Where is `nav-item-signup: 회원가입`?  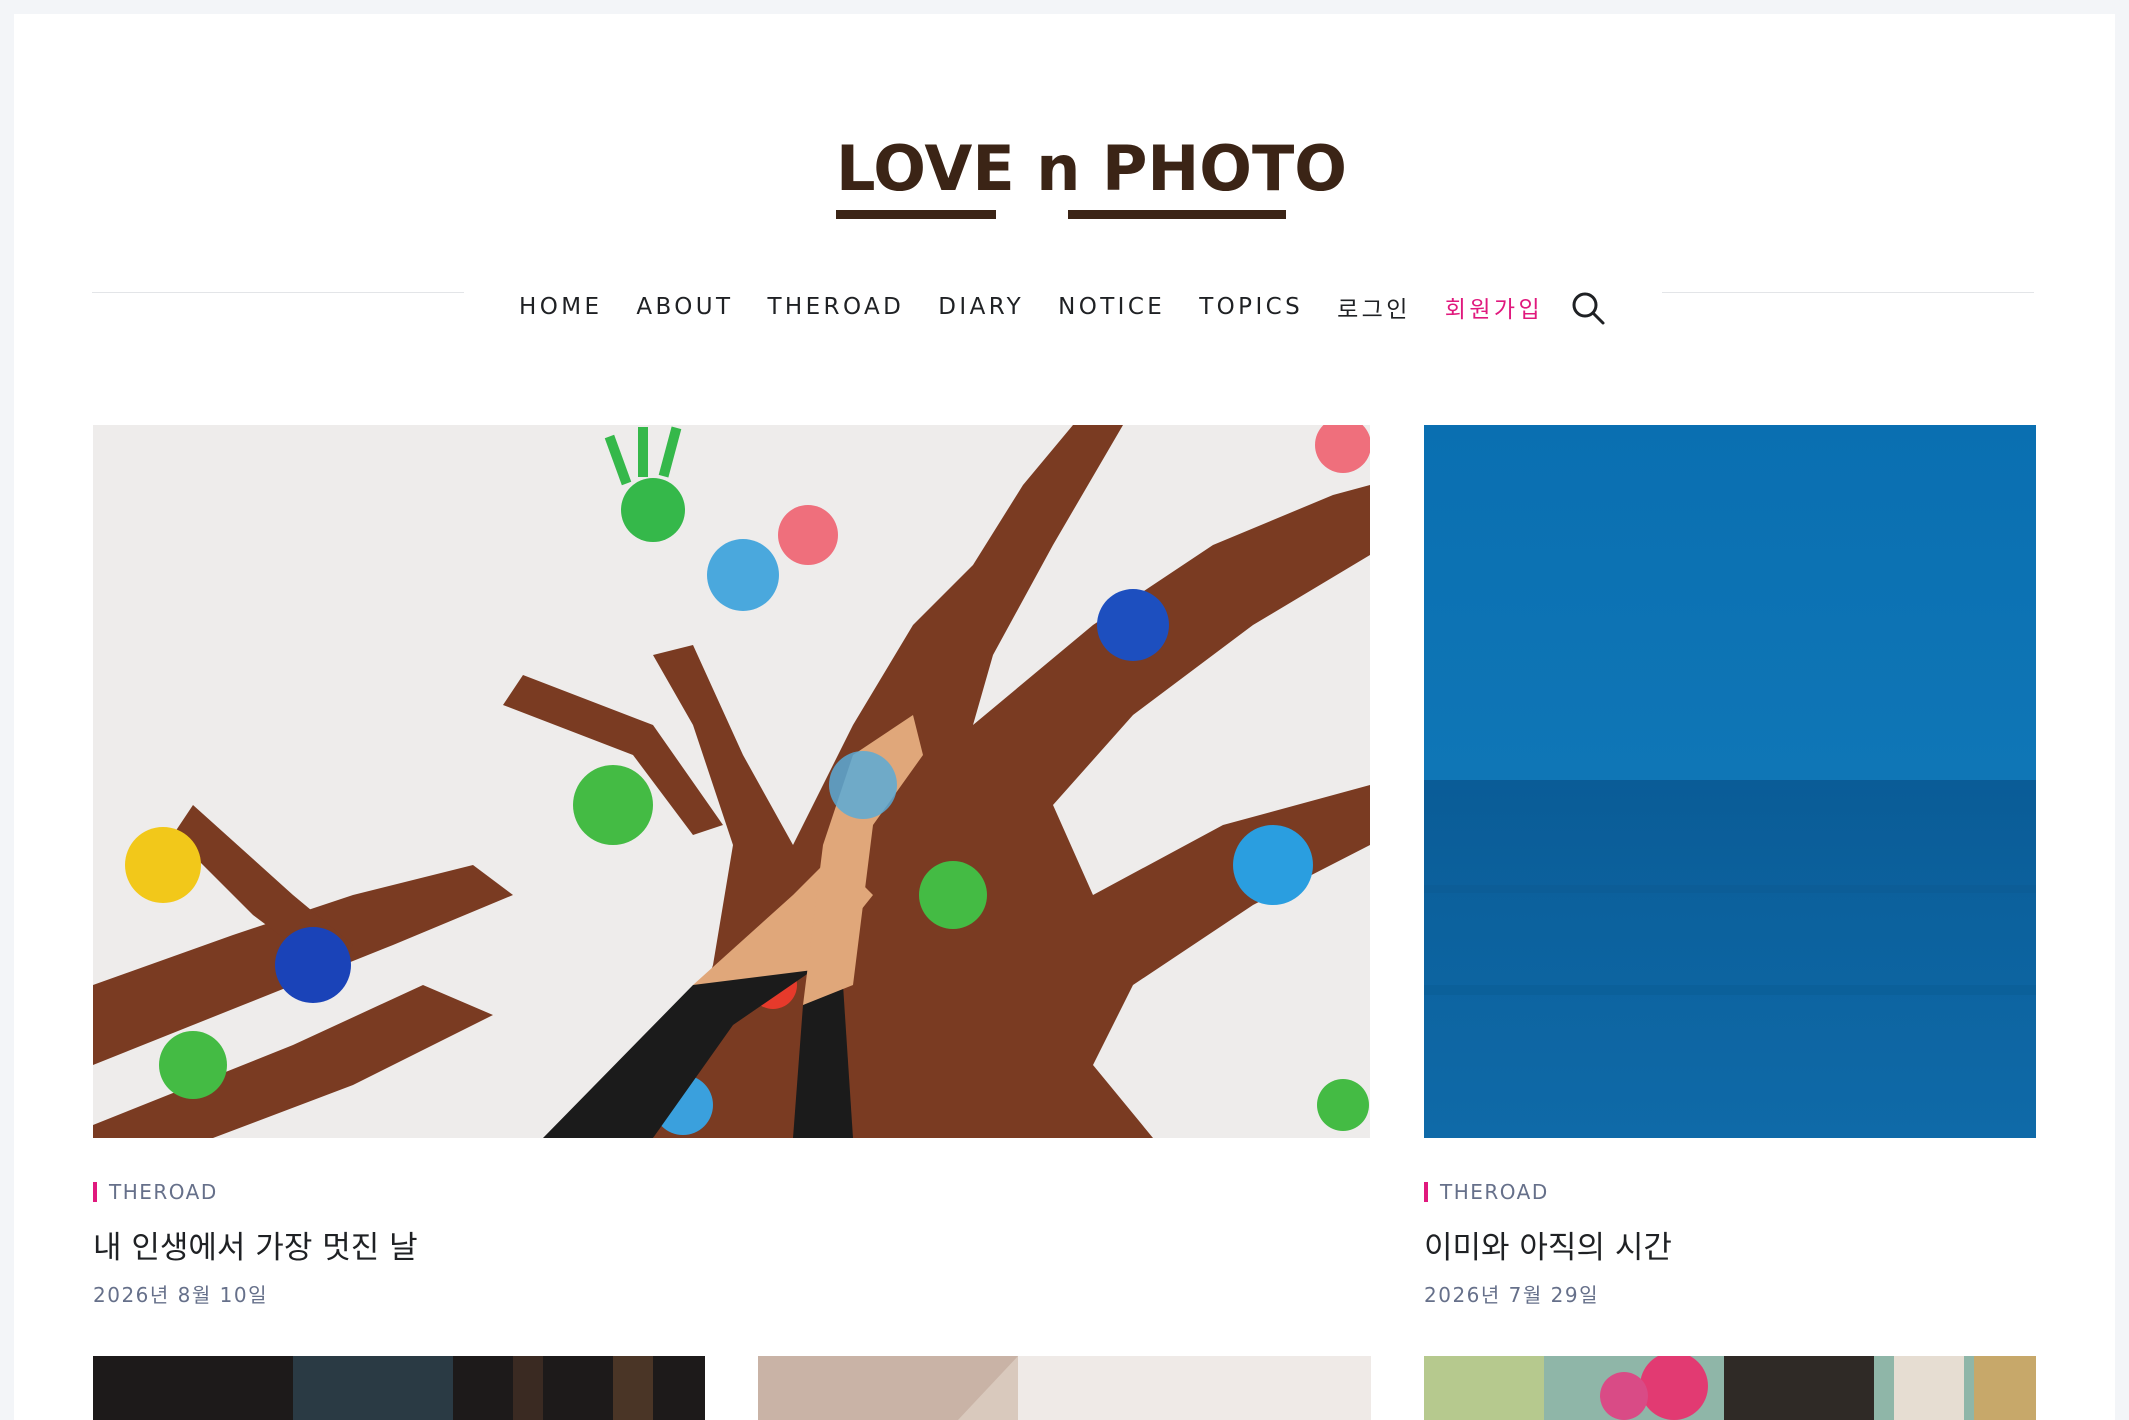
nav-item-signup: 회원가입 is located at coordinates (1494, 307).